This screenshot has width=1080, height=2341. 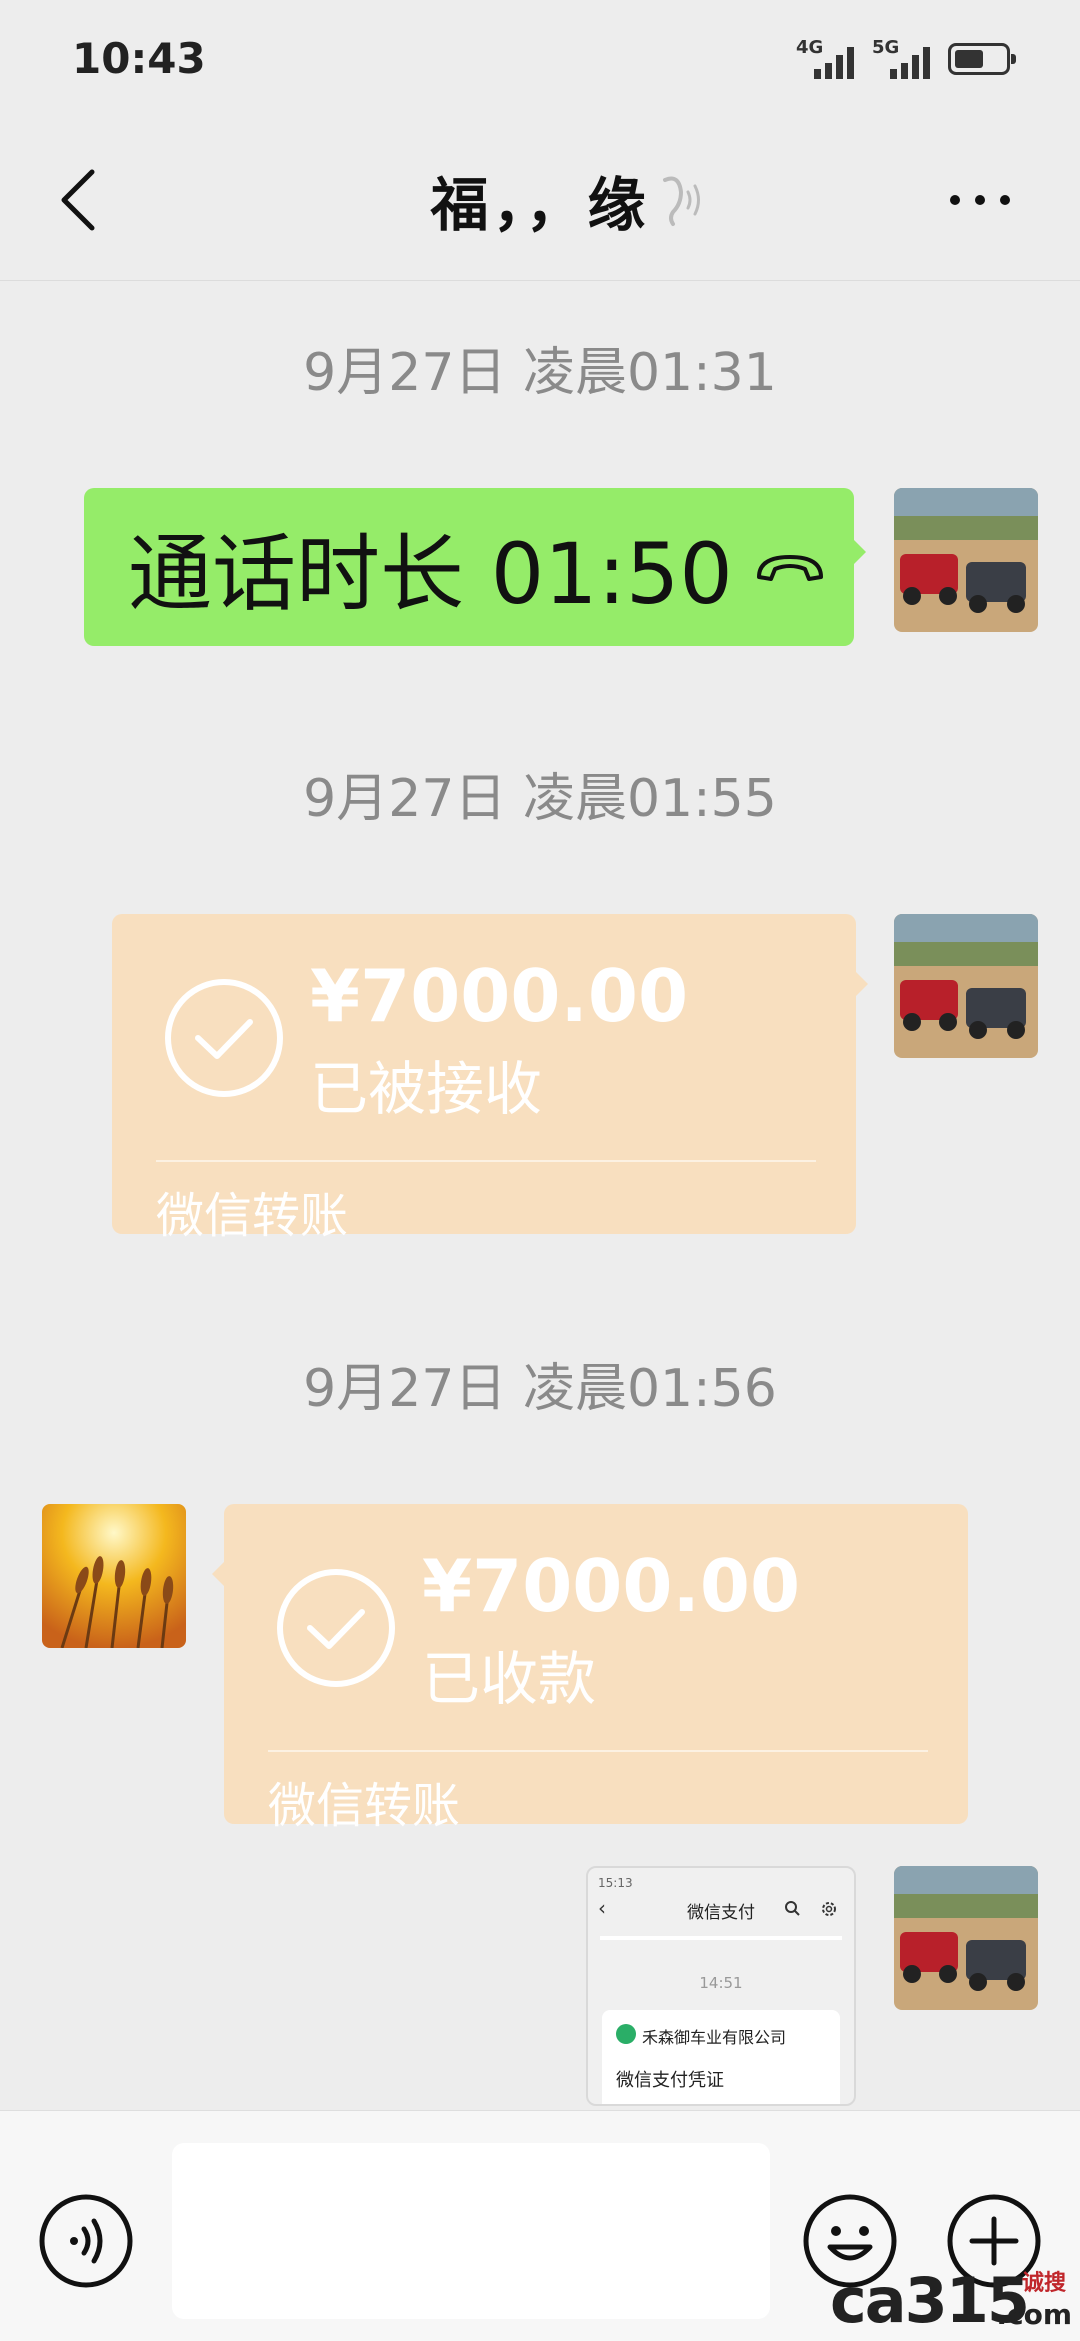 I want to click on phone-hangup-icon, so click(x=789, y=568).